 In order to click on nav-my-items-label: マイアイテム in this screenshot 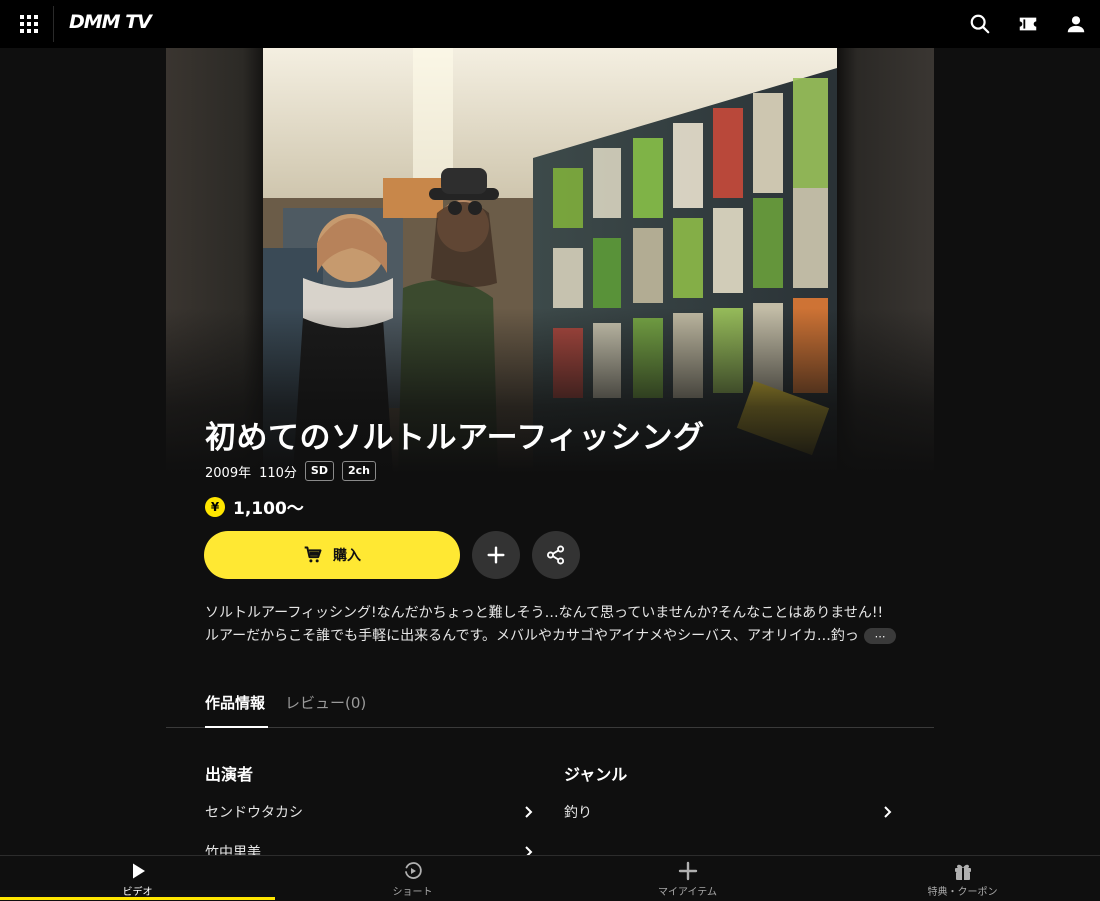, I will do `click(687, 892)`.